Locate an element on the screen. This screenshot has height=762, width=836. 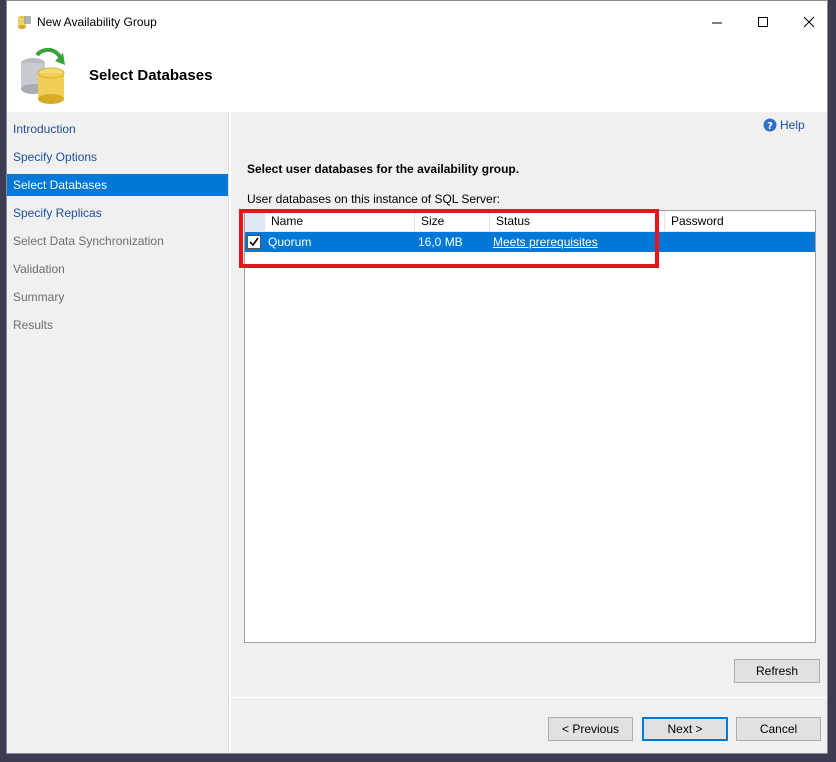
minimize-icon is located at coordinates (717, 23).